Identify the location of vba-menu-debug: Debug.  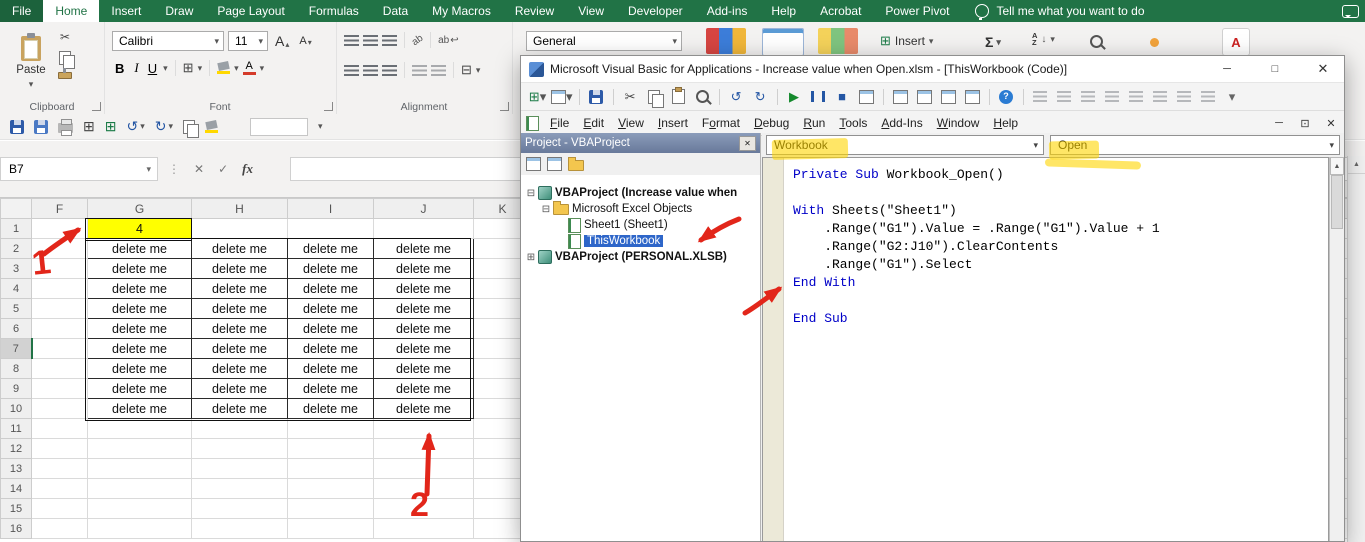
(771, 123).